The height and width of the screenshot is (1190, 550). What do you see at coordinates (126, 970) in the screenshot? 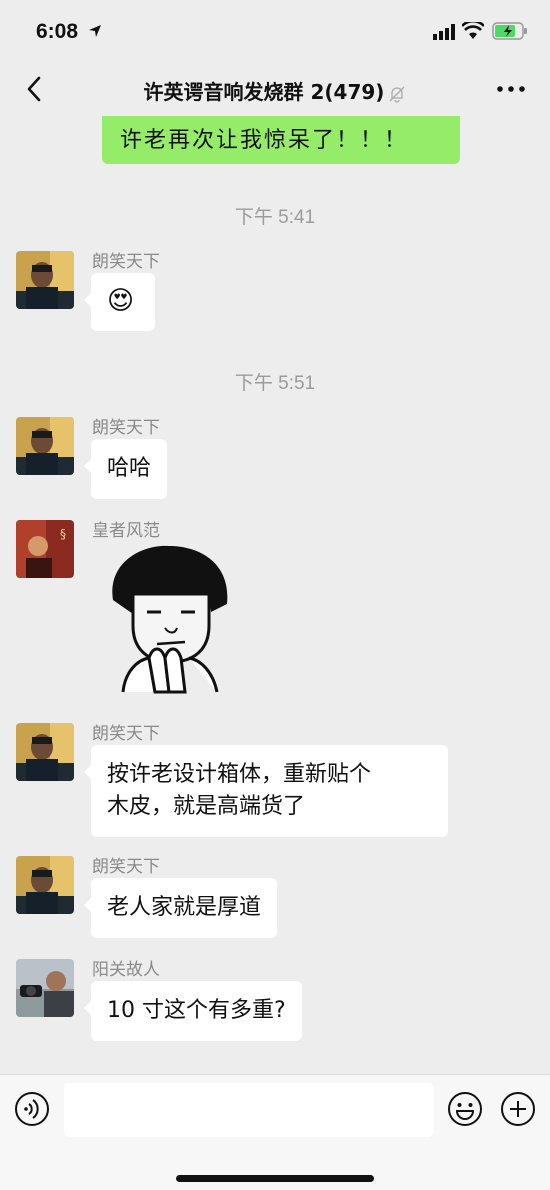
I see `sender-name: 阳关故人` at bounding box center [126, 970].